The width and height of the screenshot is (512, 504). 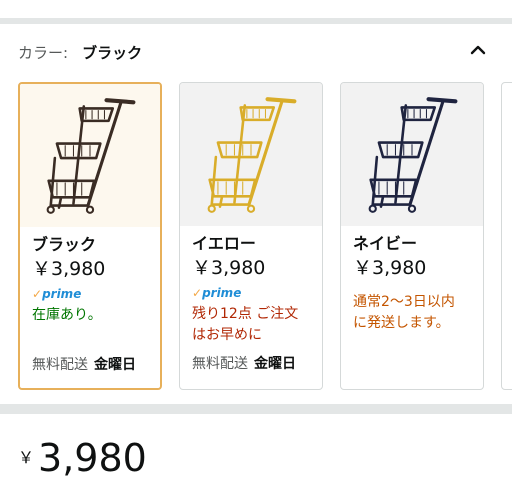 I want to click on price-display: ￥ 3,980, so click(x=82, y=458).